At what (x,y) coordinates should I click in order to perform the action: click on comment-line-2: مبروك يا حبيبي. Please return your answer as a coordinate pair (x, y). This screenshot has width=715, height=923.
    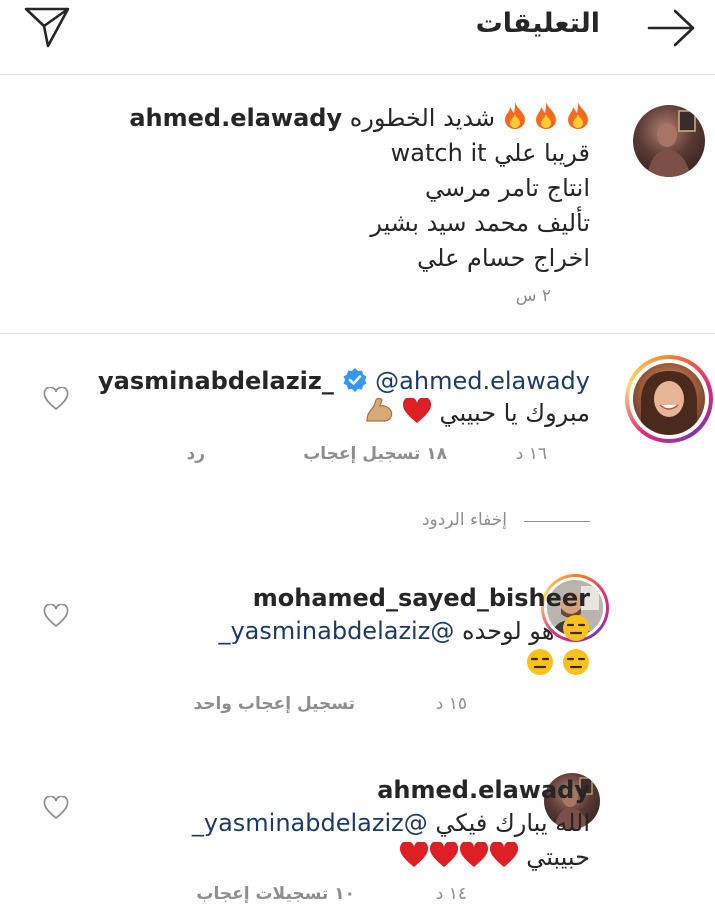
    Looking at the image, I should click on (477, 413).